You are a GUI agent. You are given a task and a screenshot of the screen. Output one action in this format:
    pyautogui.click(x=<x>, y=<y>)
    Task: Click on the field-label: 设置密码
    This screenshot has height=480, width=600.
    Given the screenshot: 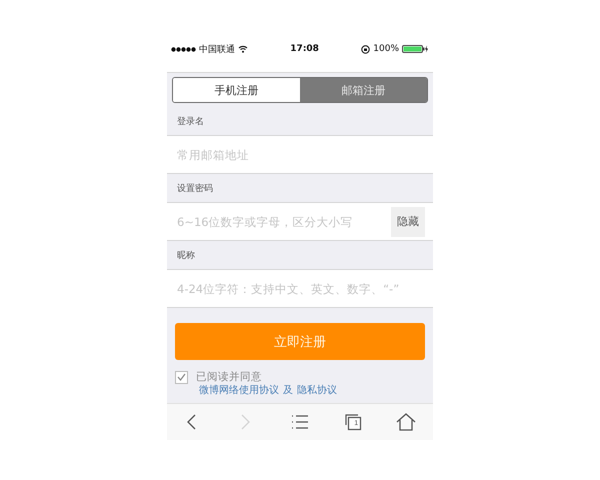 What is the action you would take?
    pyautogui.click(x=195, y=188)
    